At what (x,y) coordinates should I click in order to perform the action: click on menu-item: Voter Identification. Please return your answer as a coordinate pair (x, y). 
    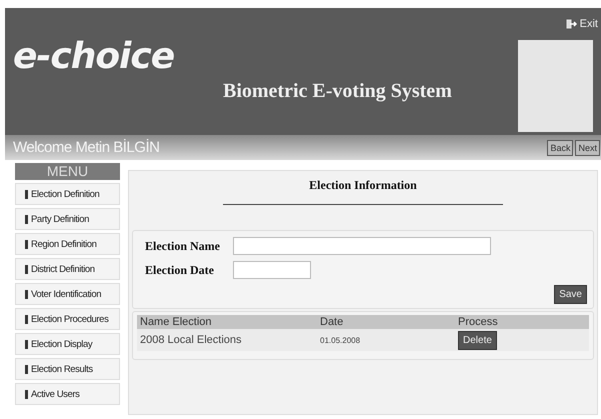
    Looking at the image, I should click on (67, 294).